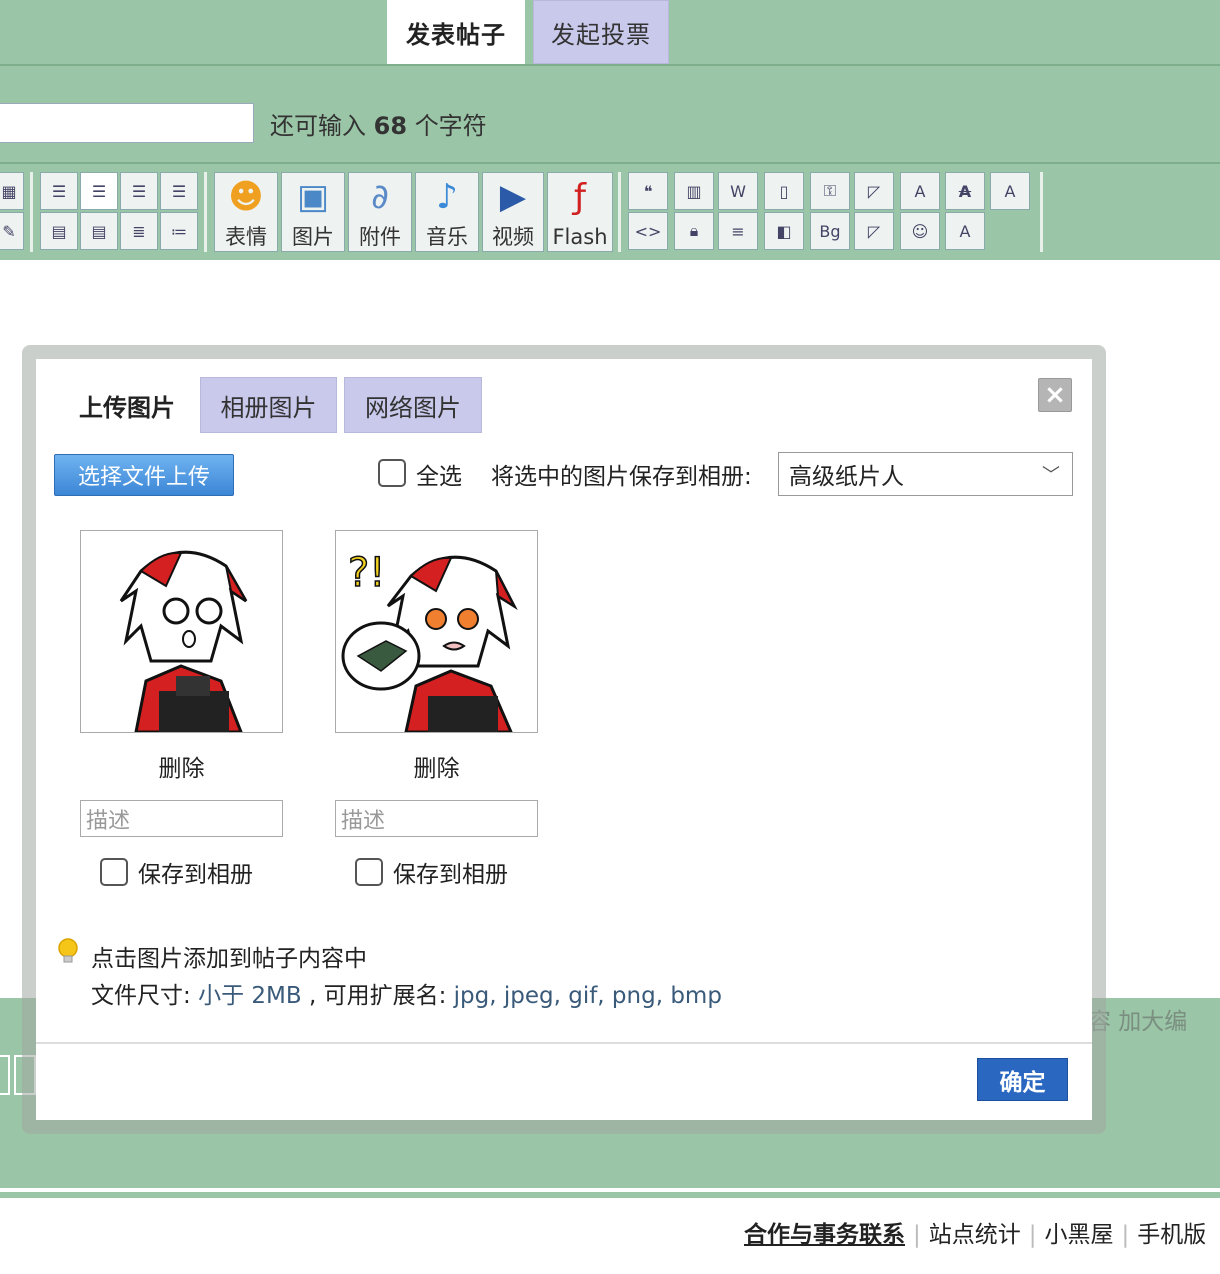 This screenshot has height=1274, width=1220. Describe the element at coordinates (830, 231) in the screenshot. I see `background-color-icon: Bg` at that location.